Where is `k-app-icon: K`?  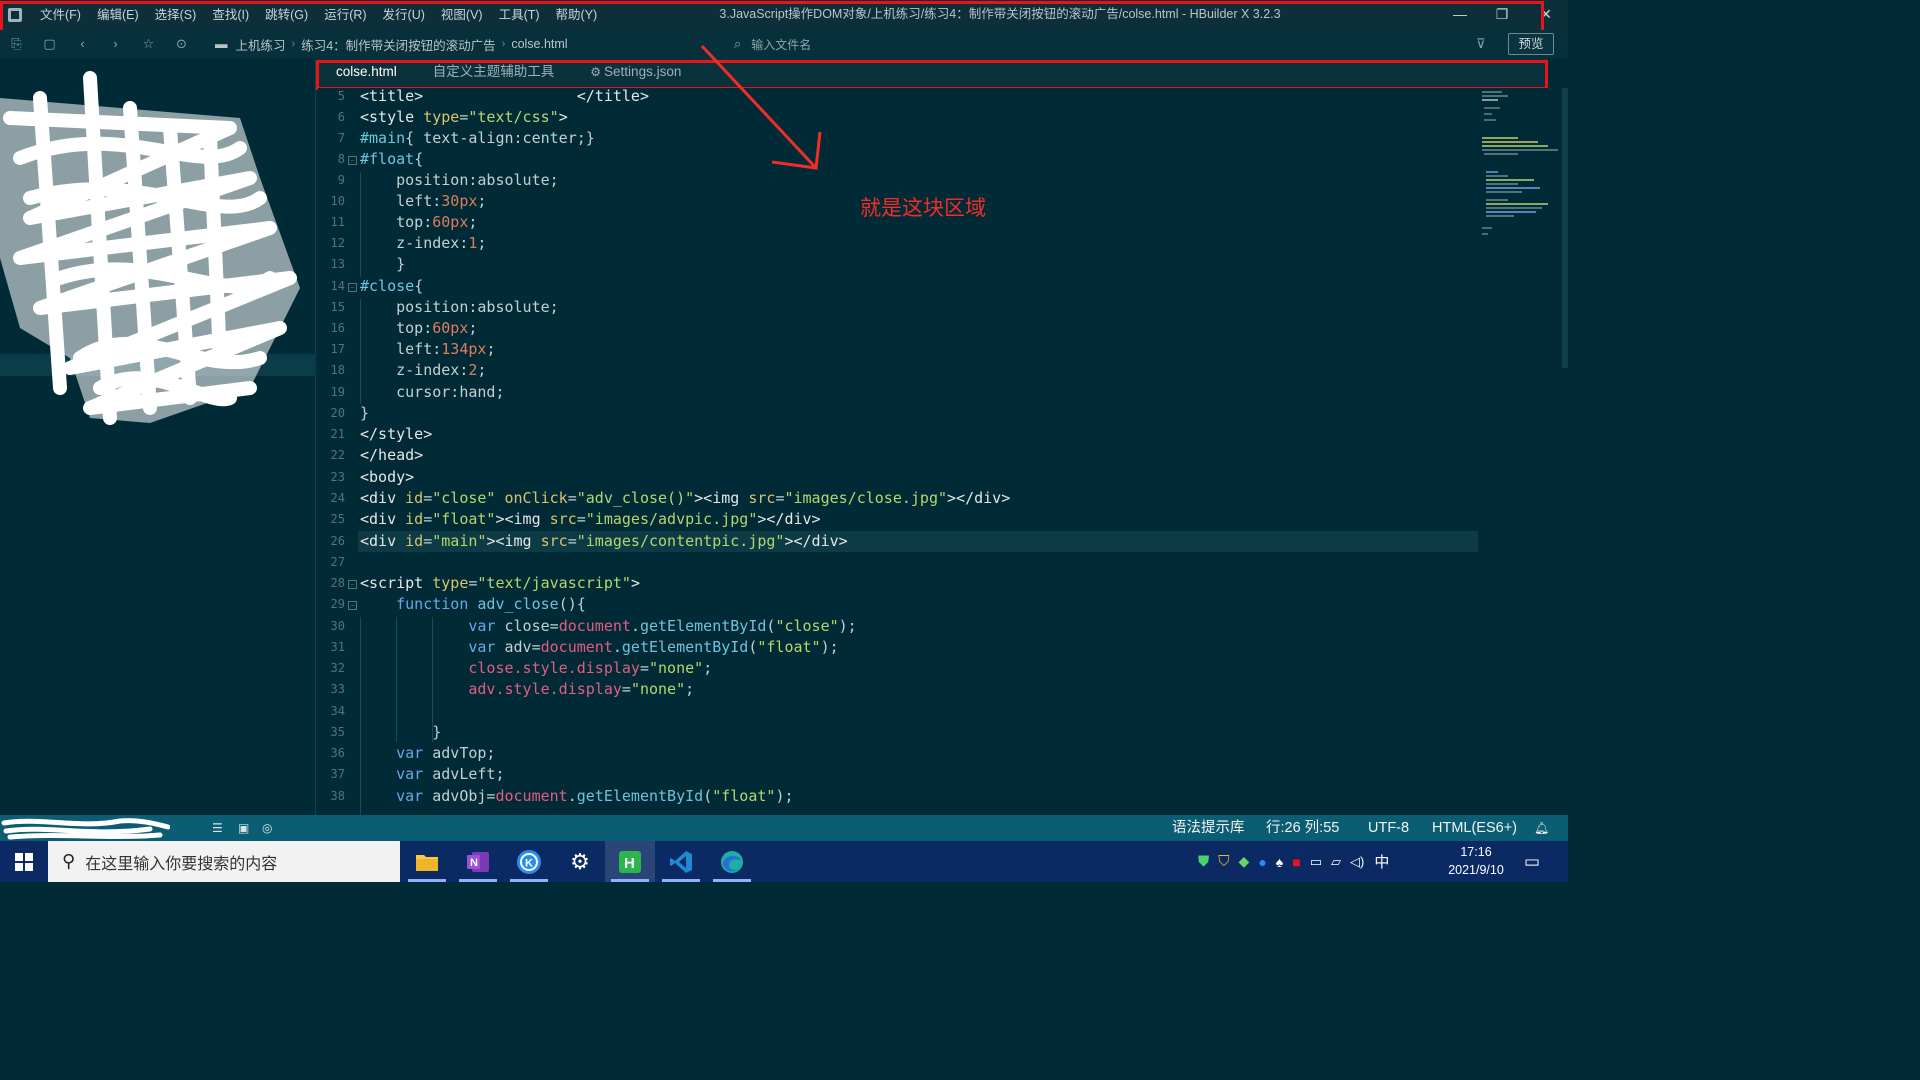 k-app-icon: K is located at coordinates (529, 861).